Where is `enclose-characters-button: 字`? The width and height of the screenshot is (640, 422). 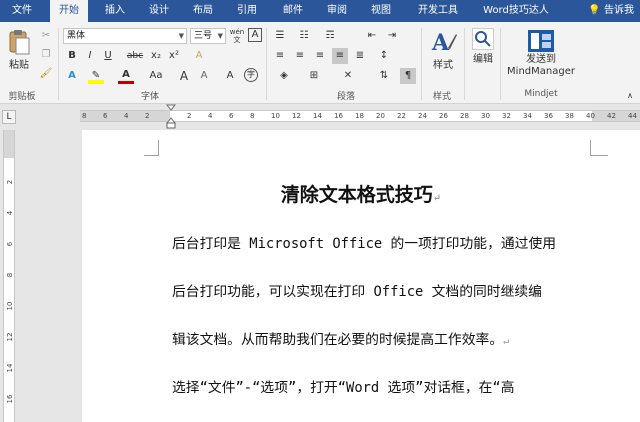
enclose-characters-button: 字 is located at coordinates (251, 75).